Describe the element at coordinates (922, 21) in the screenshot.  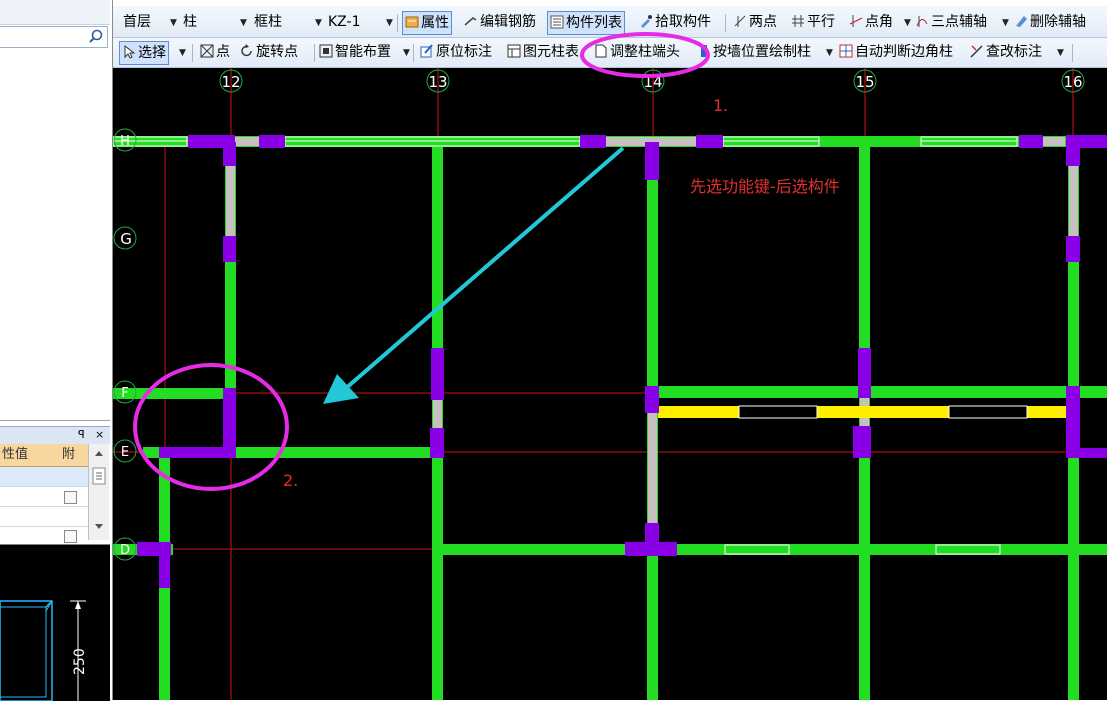
I see `three-point-icon` at that location.